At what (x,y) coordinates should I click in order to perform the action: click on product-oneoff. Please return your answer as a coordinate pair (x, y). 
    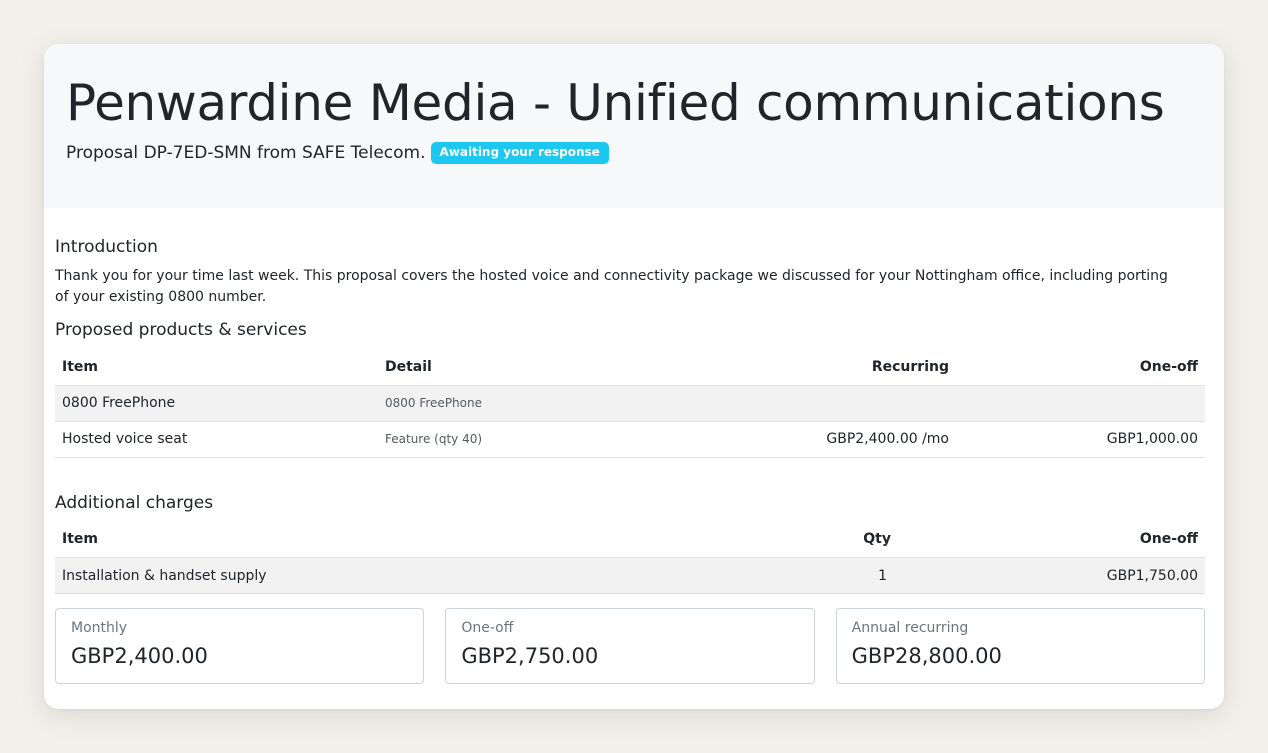
    Looking at the image, I should click on (1080, 403).